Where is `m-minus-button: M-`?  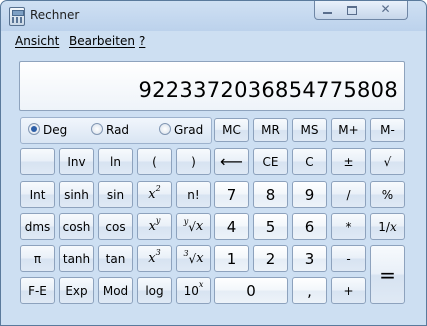 m-minus-button: M- is located at coordinates (387, 130).